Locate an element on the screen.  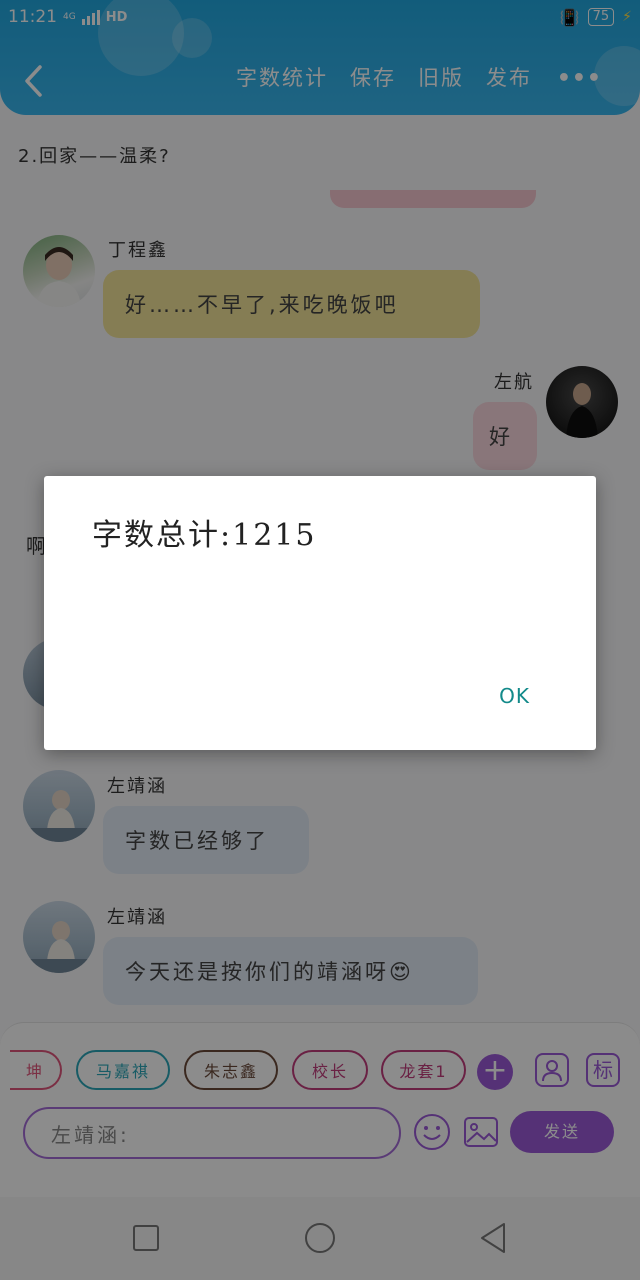
ok-button: OK is located at coordinates (514, 696).